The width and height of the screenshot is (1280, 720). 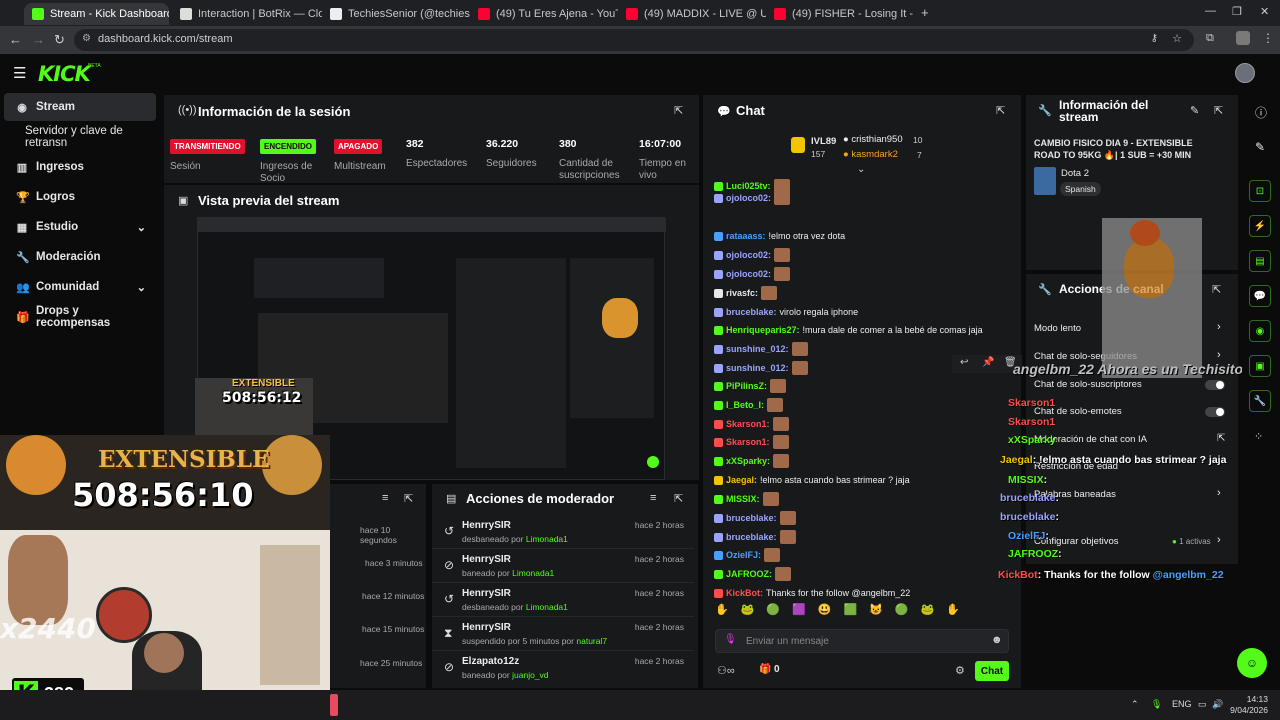 I want to click on chat-message: xXSparky:, so click(x=752, y=461).